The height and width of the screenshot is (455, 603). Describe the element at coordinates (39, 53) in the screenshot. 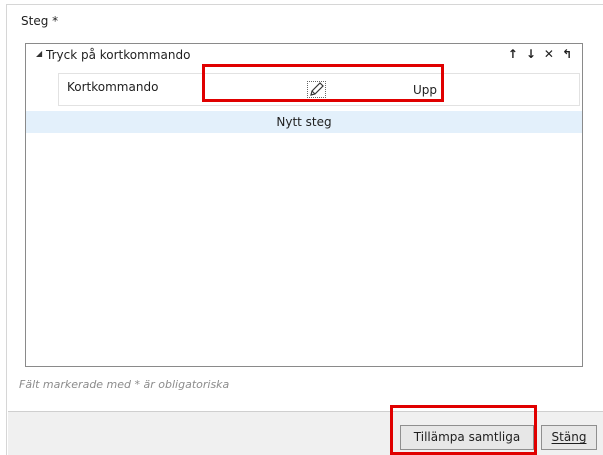

I see `collapse-triangle-icon: ◢` at that location.